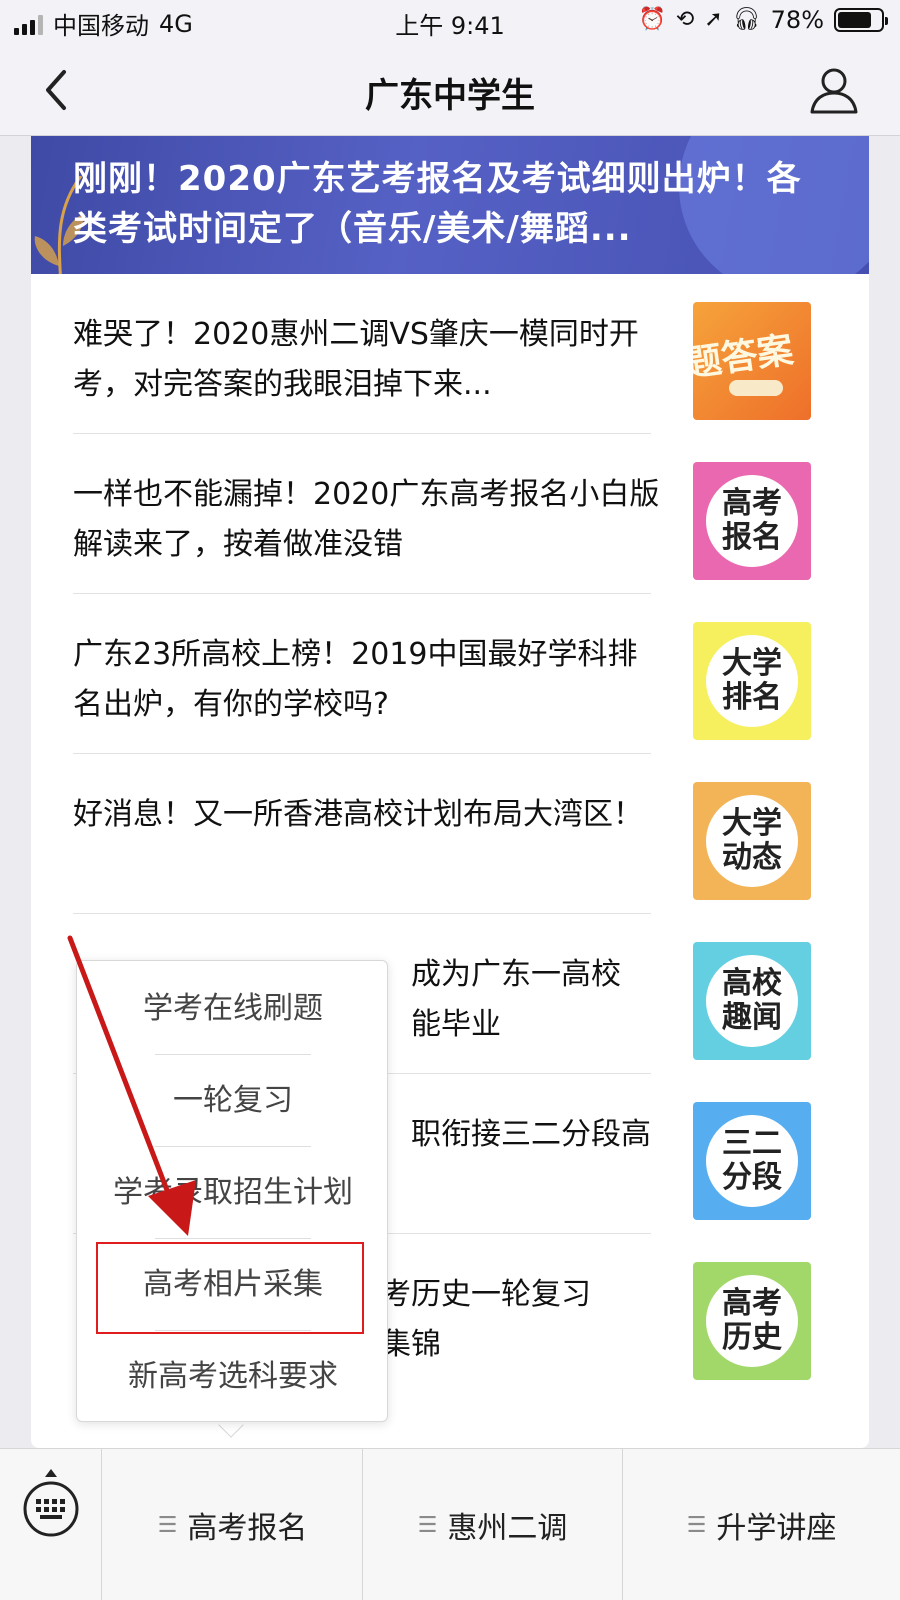  What do you see at coordinates (233, 1377) in the screenshot?
I see `submenu-item-subject-requirements: 新高考选科要求` at bounding box center [233, 1377].